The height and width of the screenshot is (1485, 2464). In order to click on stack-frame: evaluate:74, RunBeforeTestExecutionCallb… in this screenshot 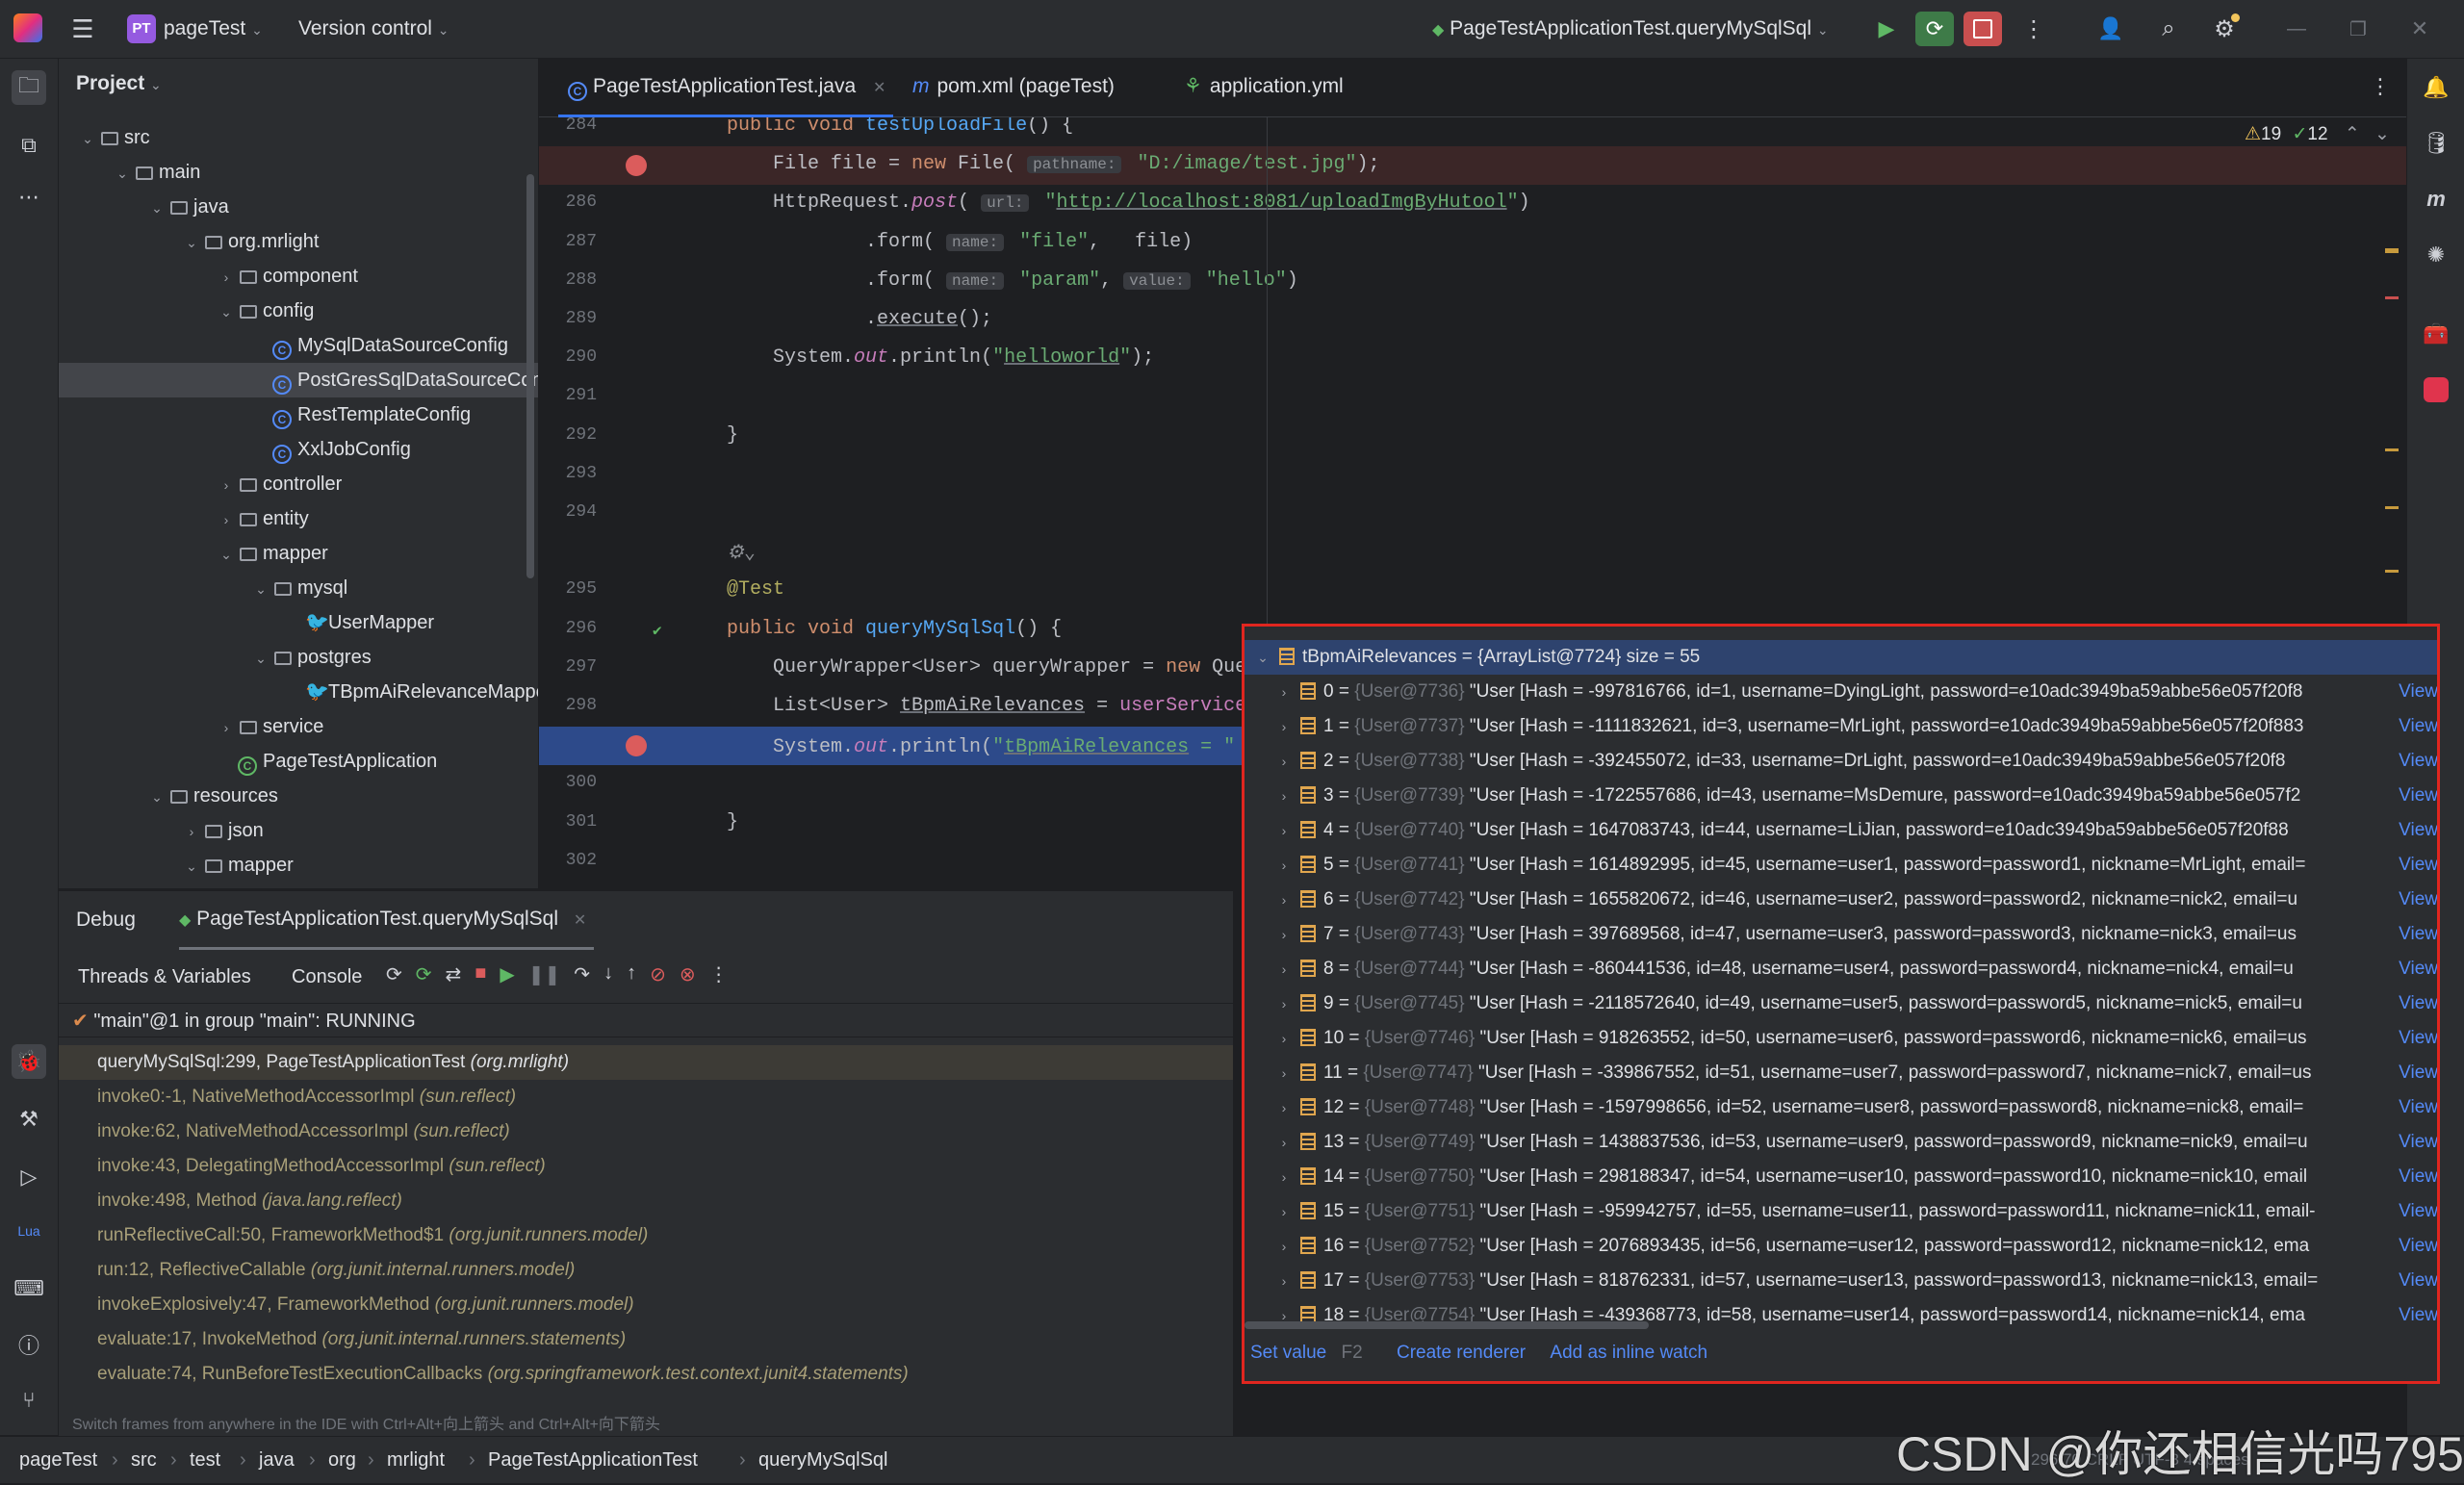, I will do `click(646, 1374)`.